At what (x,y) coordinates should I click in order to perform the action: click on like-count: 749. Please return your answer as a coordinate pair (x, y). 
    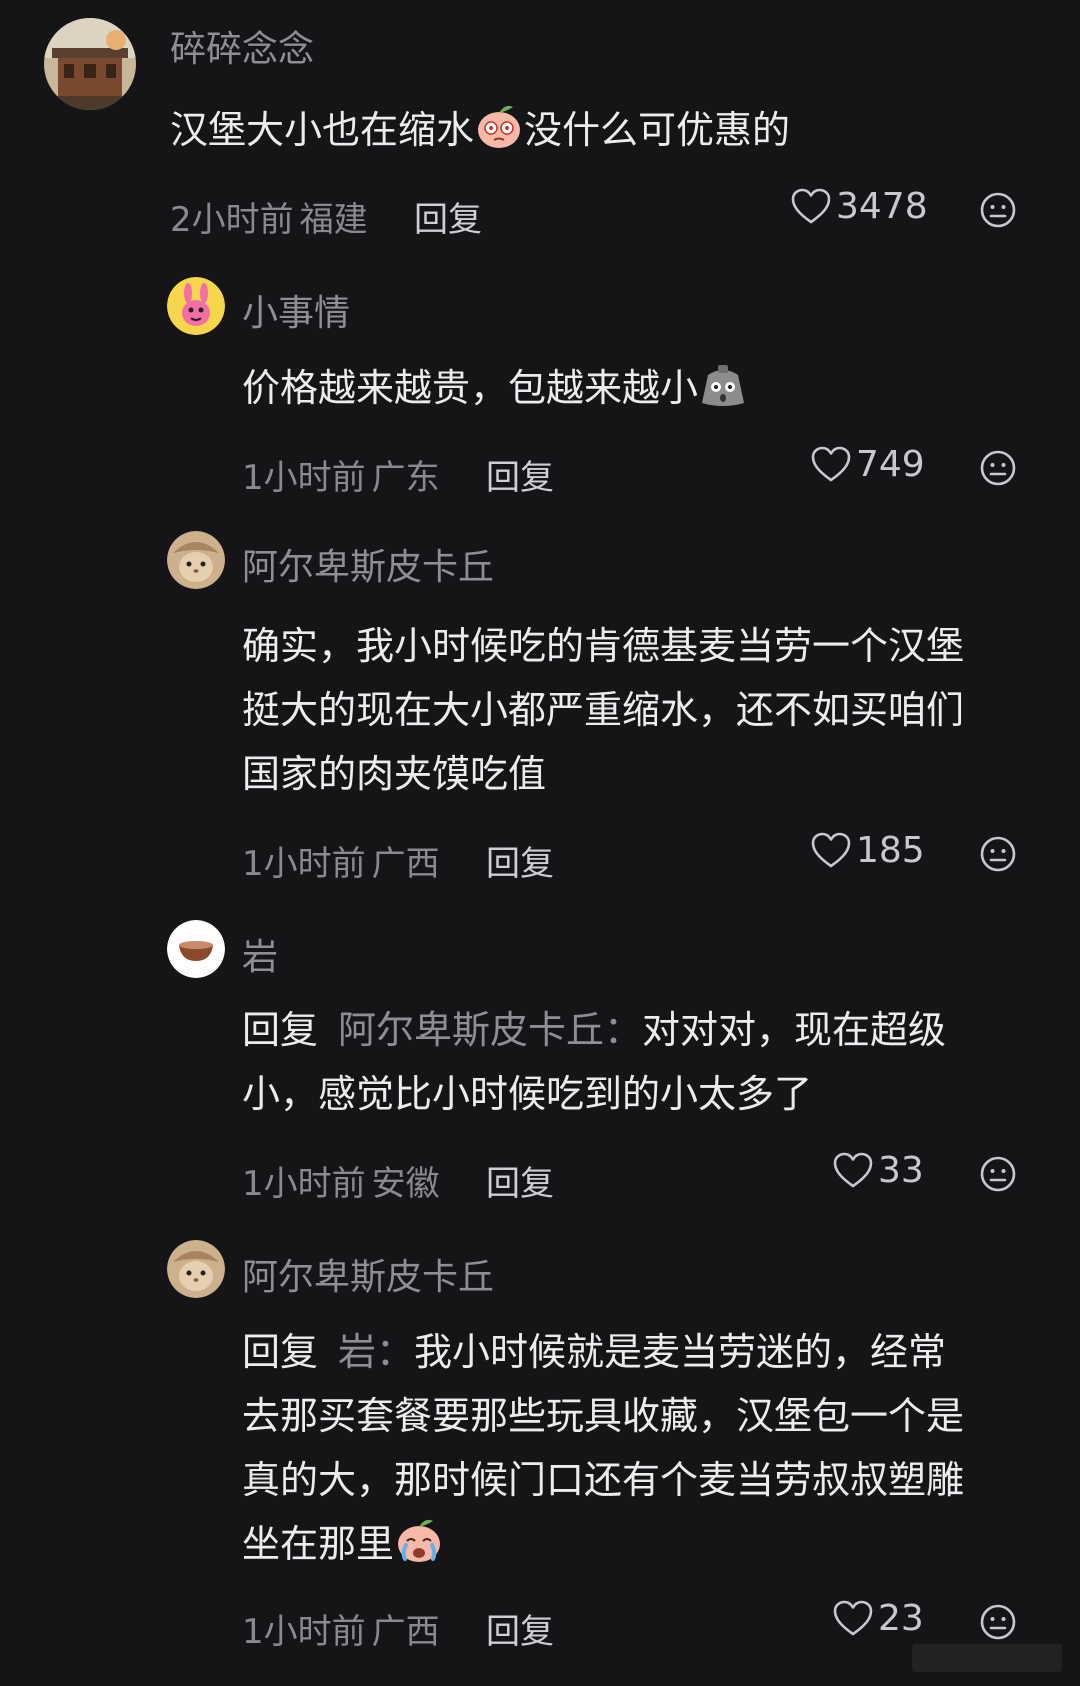
    Looking at the image, I should click on (890, 464).